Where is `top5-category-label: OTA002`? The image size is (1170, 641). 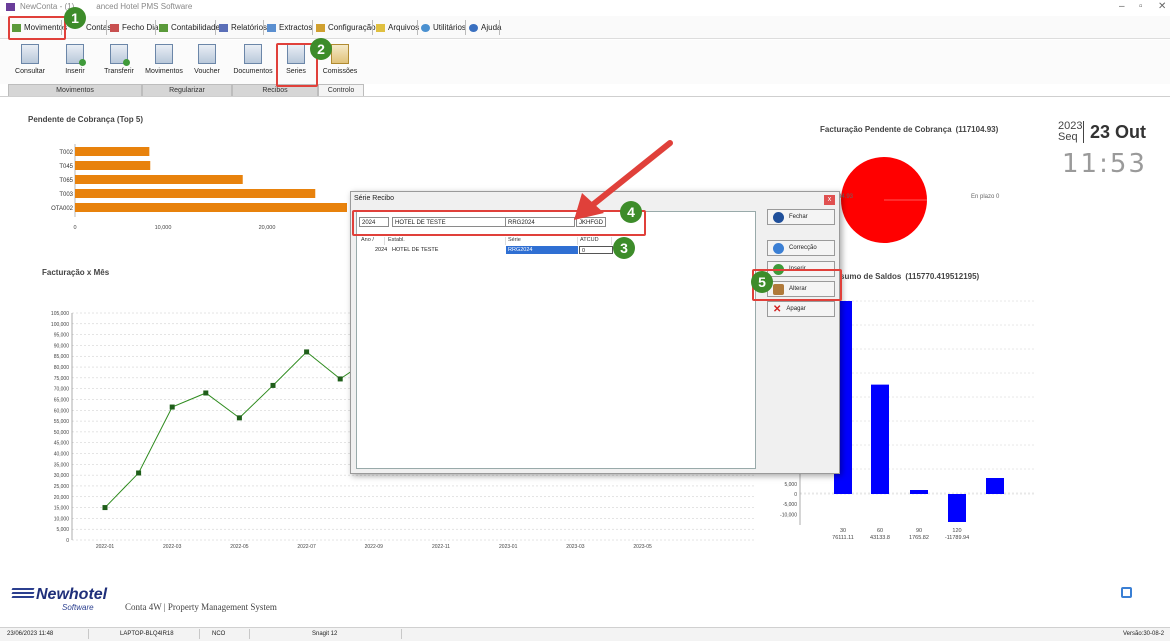 top5-category-label: OTA002 is located at coordinates (62, 209).